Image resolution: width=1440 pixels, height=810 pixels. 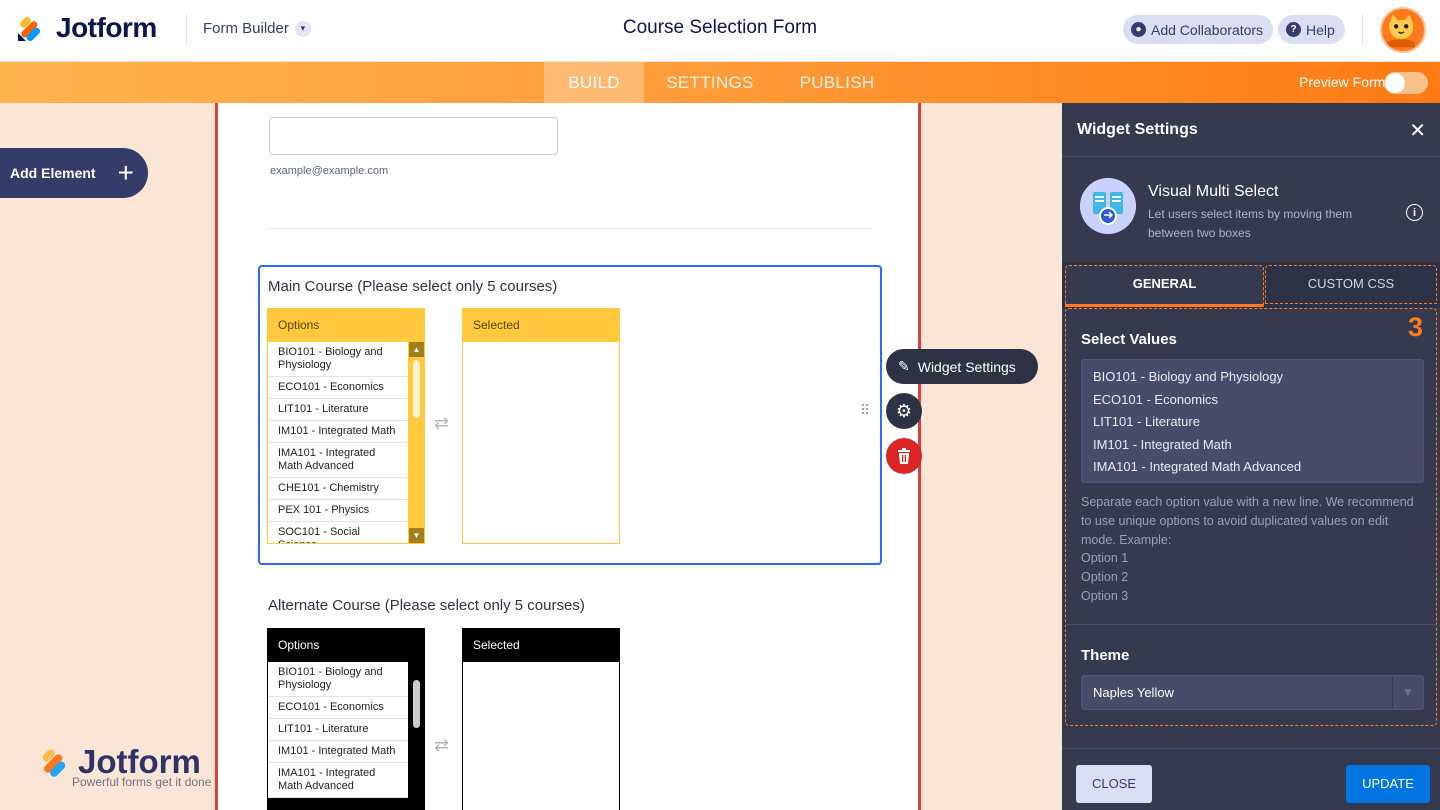 I want to click on widget-settings-button: ✎ Widget Settings, so click(x=962, y=366).